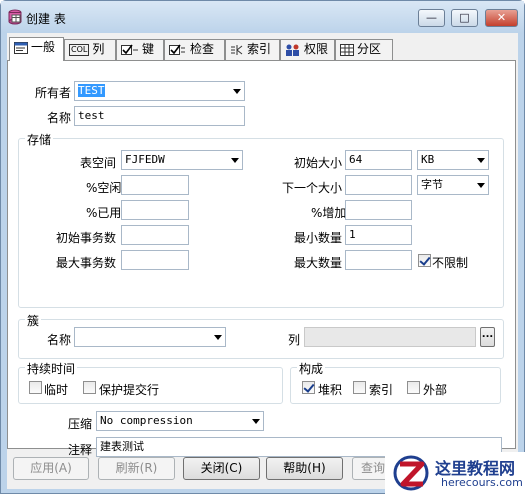 The image size is (525, 494). Describe the element at coordinates (308, 387) in the screenshot. I see `heap-checkbox` at that location.